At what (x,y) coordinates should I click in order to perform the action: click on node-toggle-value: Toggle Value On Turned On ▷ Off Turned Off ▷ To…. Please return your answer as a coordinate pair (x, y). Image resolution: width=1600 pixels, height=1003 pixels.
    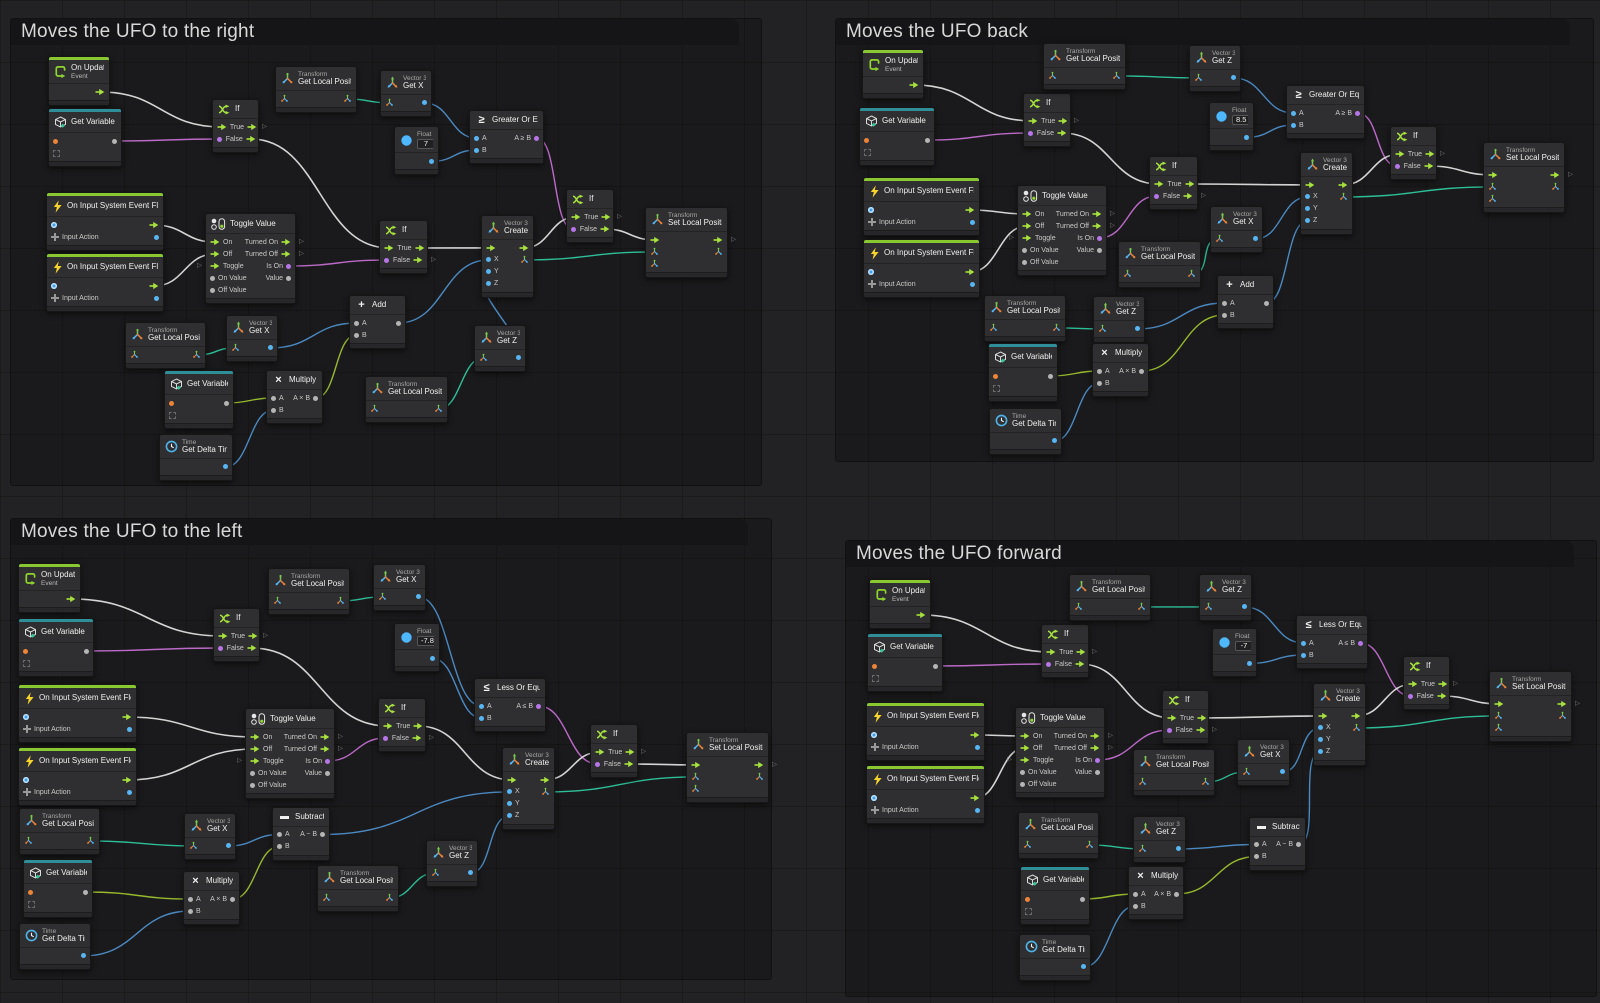
    Looking at the image, I should click on (1062, 230).